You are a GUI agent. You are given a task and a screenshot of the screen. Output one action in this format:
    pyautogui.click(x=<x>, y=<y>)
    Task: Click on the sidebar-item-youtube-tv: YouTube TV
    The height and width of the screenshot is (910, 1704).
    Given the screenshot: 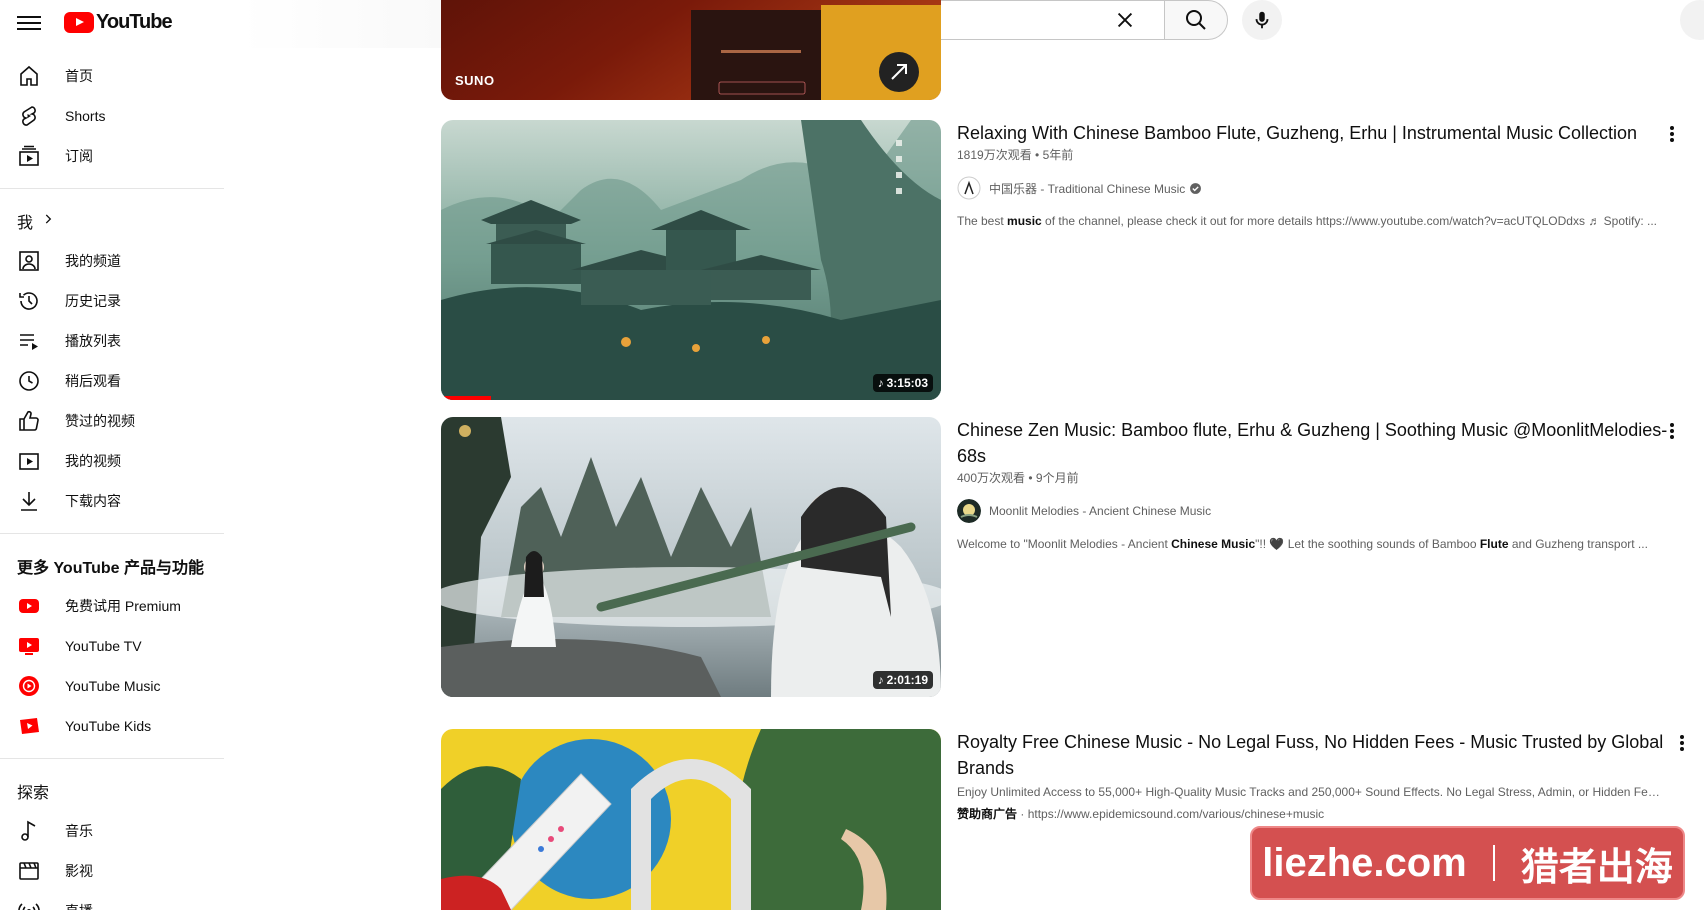 What is the action you would take?
    pyautogui.click(x=112, y=646)
    